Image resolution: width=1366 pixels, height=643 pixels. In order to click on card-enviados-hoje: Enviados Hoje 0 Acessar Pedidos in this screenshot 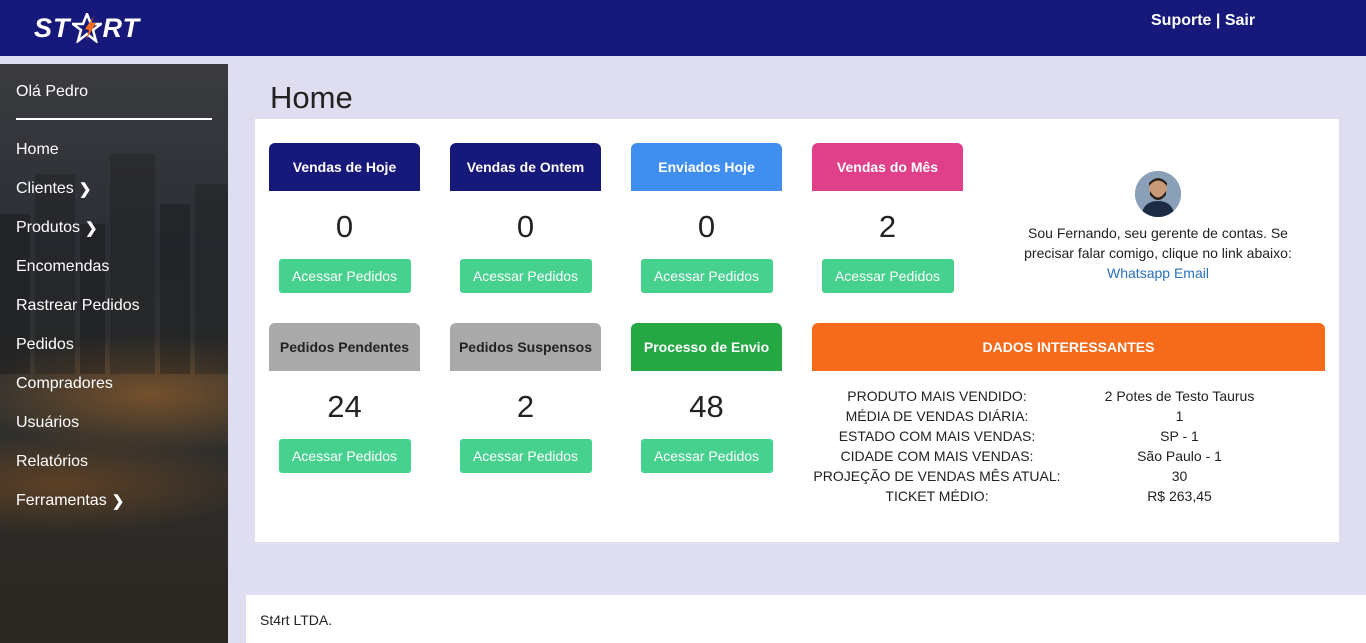, I will do `click(706, 218)`.